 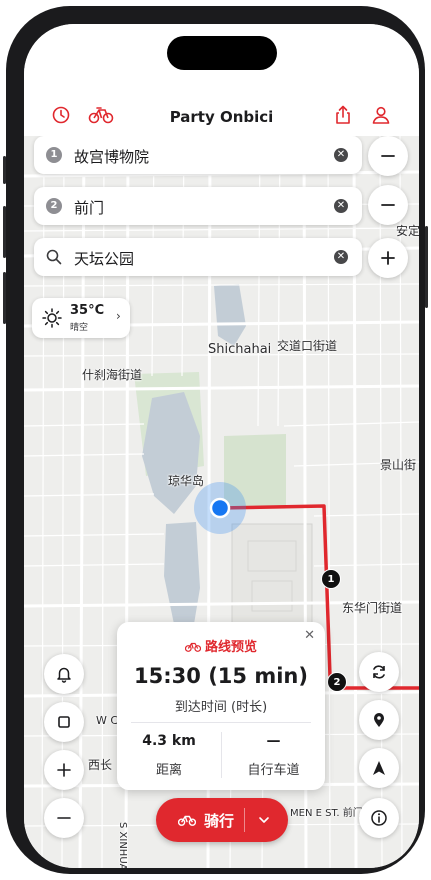 What do you see at coordinates (221, 722) in the screenshot?
I see `card-divider` at bounding box center [221, 722].